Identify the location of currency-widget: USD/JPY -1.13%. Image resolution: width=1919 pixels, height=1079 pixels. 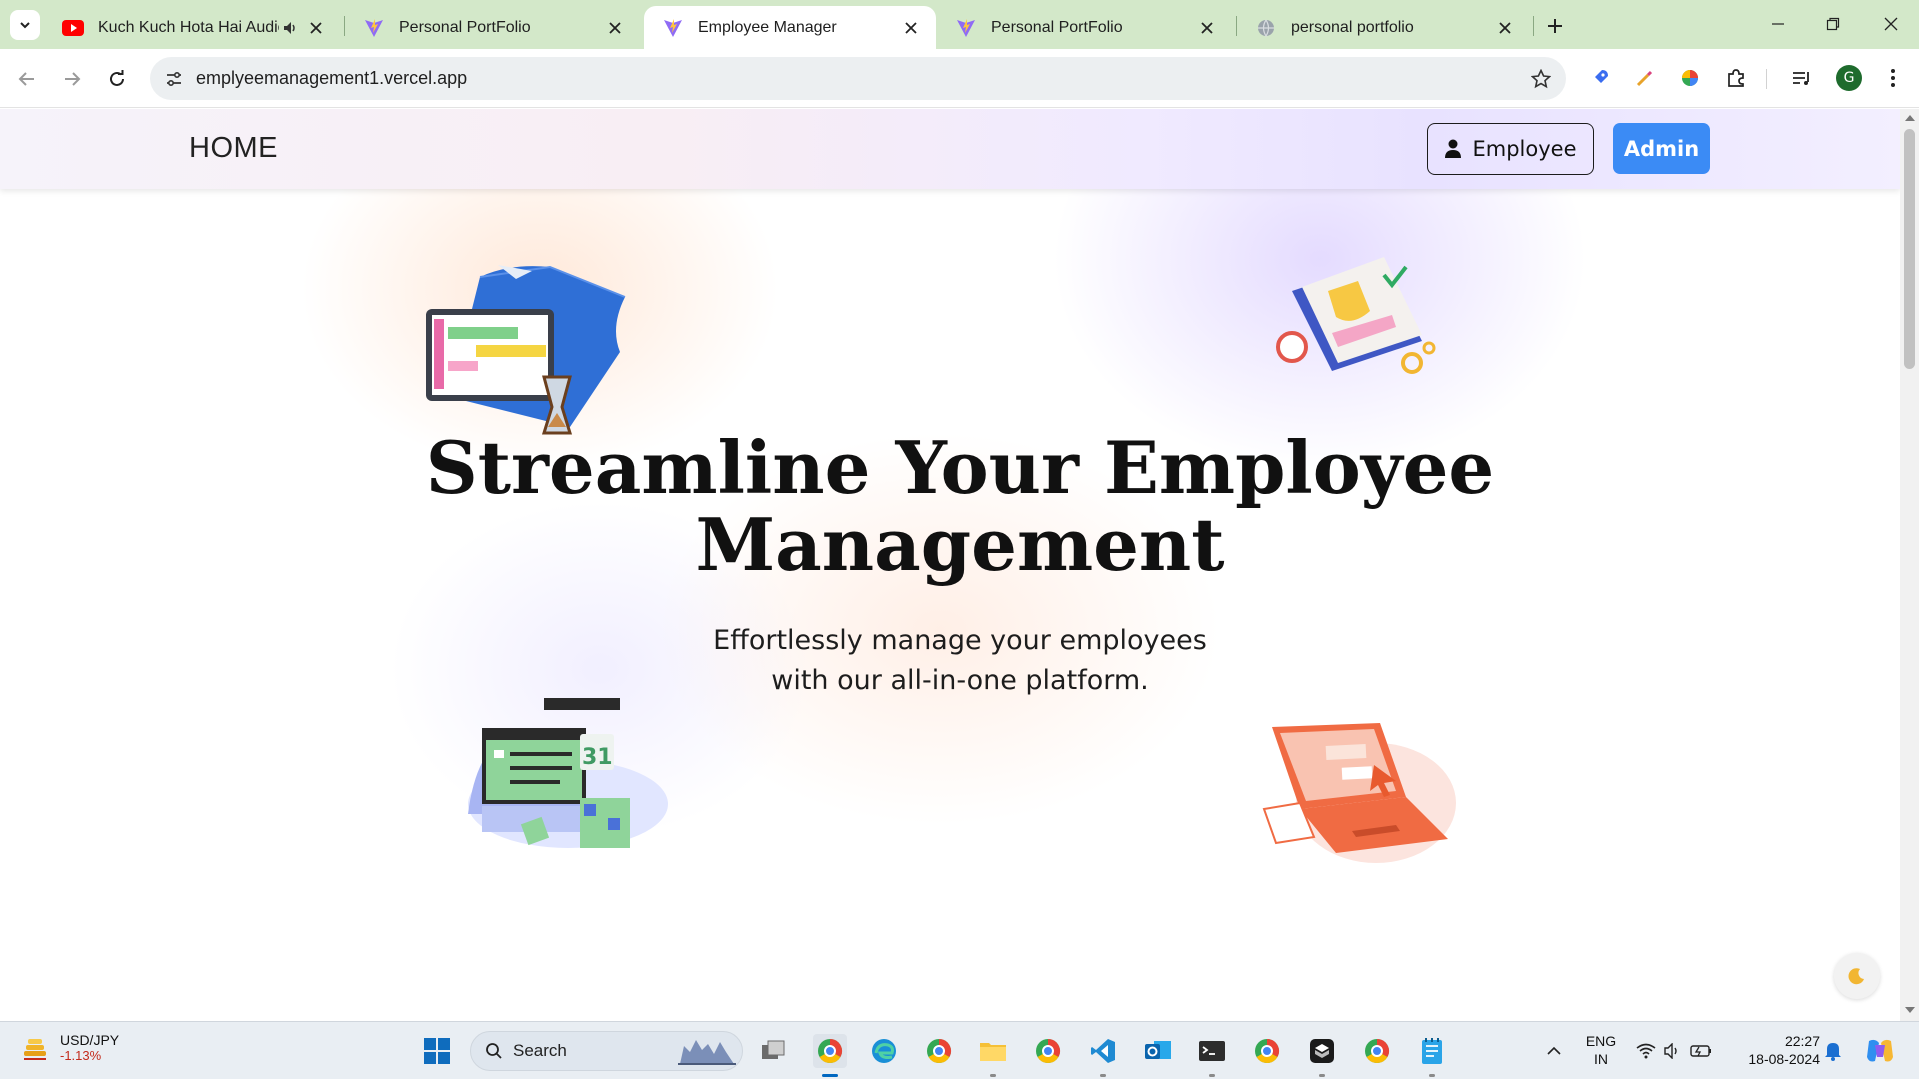
(69, 1047).